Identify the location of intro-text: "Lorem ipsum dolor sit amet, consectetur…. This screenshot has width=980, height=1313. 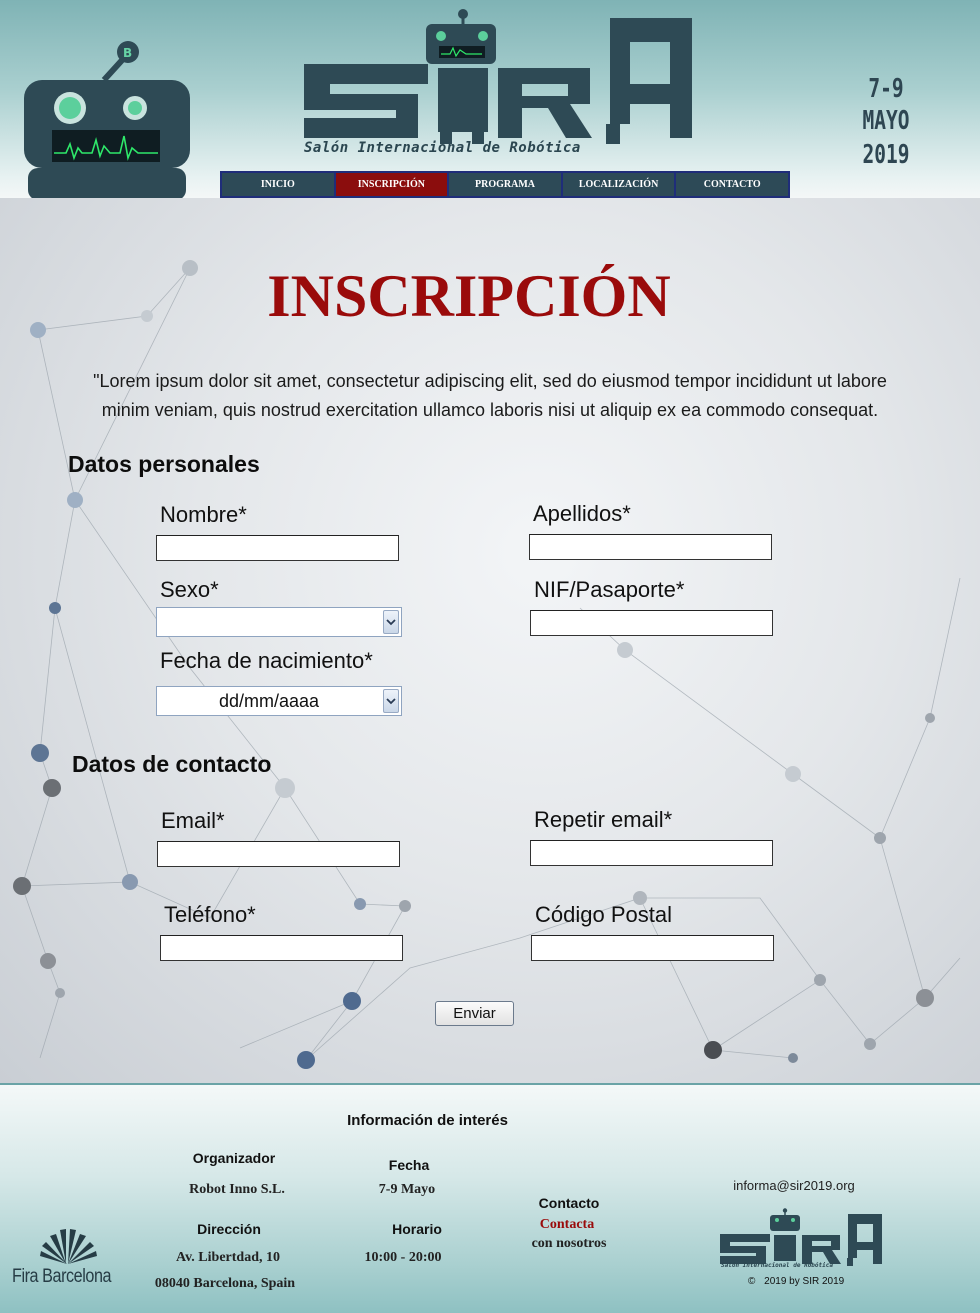
(490, 396).